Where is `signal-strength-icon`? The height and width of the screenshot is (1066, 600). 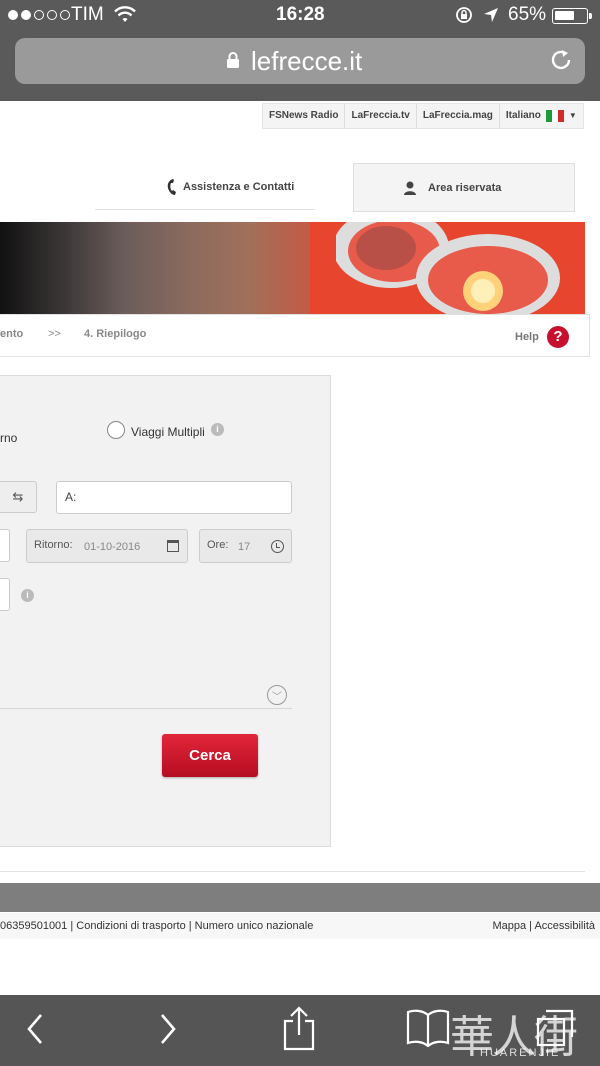 signal-strength-icon is located at coordinates (39, 15).